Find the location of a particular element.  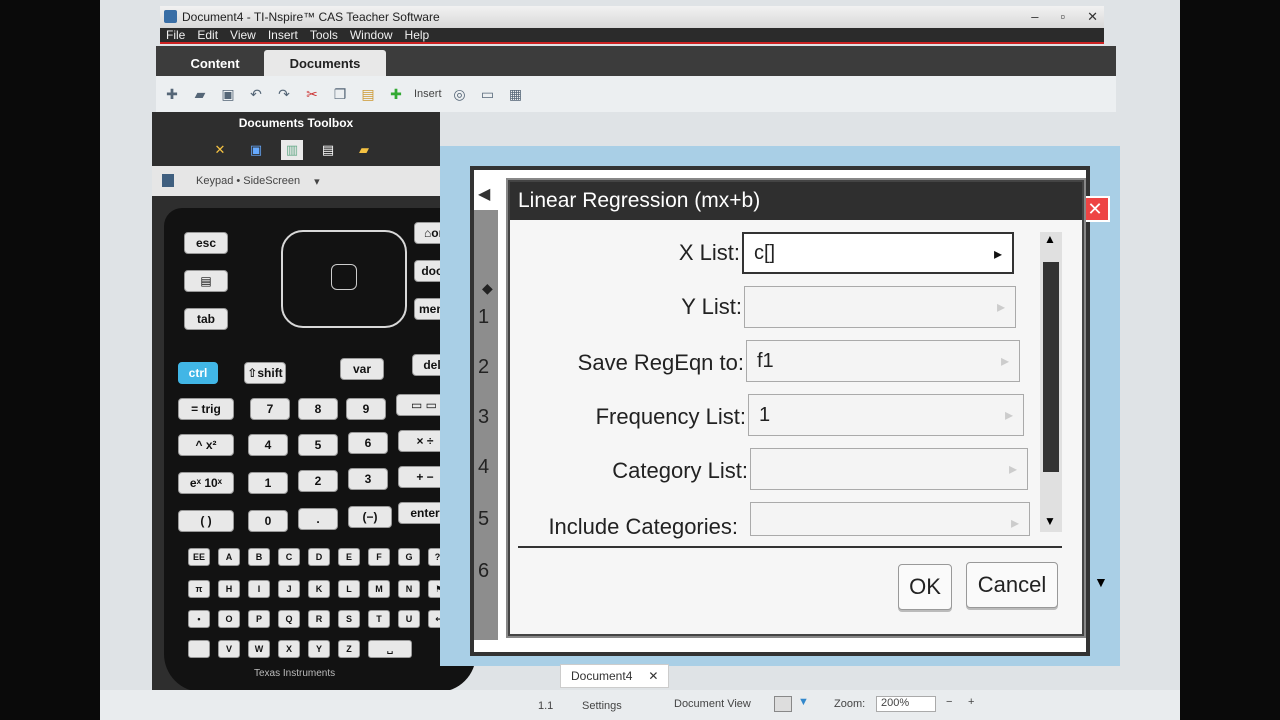

key-symbol: • is located at coordinates (199, 619).